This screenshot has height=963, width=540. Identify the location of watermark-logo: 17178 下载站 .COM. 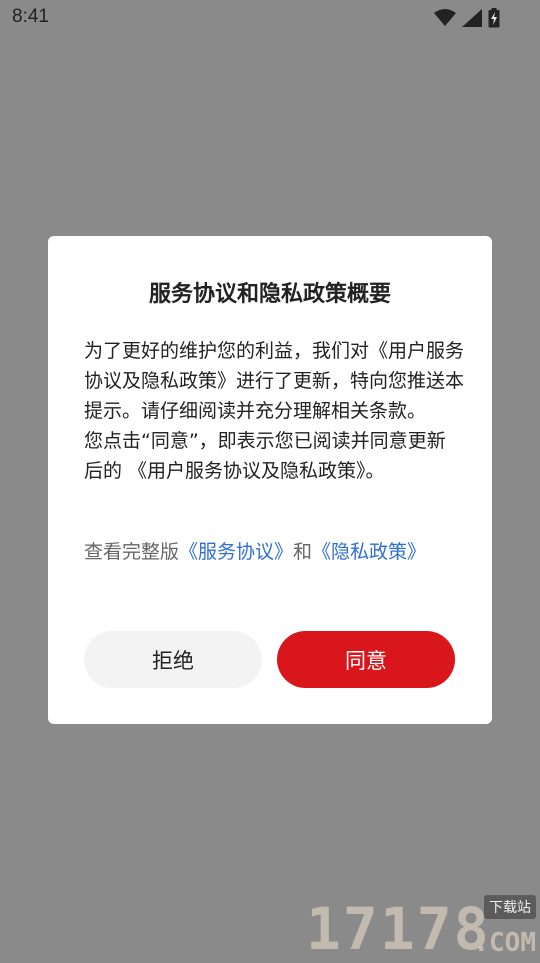
(421, 927).